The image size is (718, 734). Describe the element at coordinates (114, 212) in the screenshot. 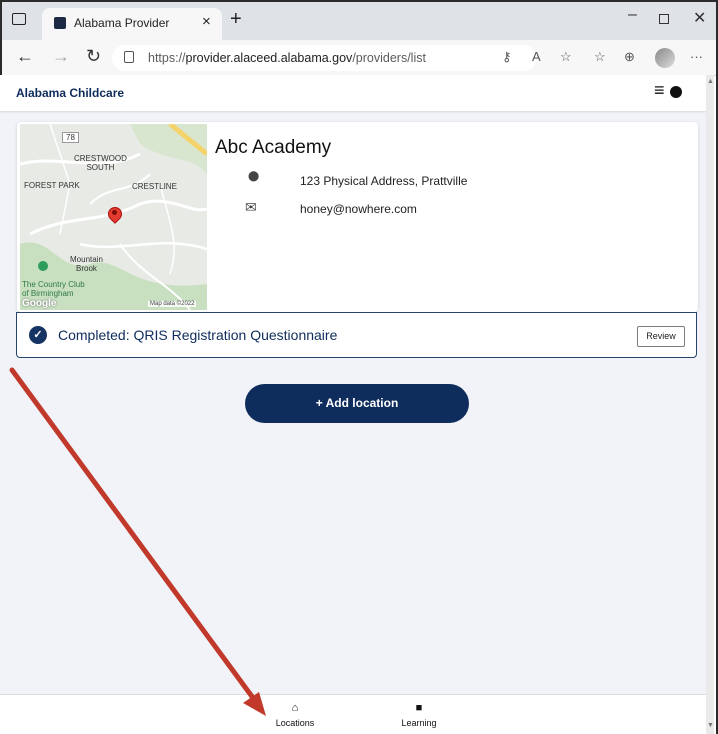

I see `map-pin-dot` at that location.